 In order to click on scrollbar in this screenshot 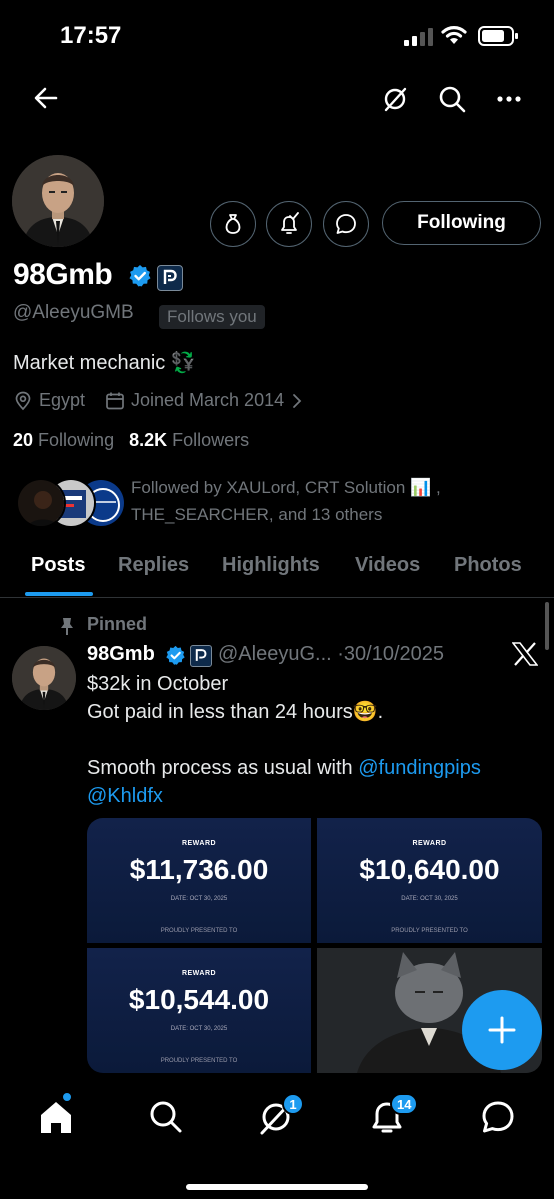, I will do `click(547, 626)`.